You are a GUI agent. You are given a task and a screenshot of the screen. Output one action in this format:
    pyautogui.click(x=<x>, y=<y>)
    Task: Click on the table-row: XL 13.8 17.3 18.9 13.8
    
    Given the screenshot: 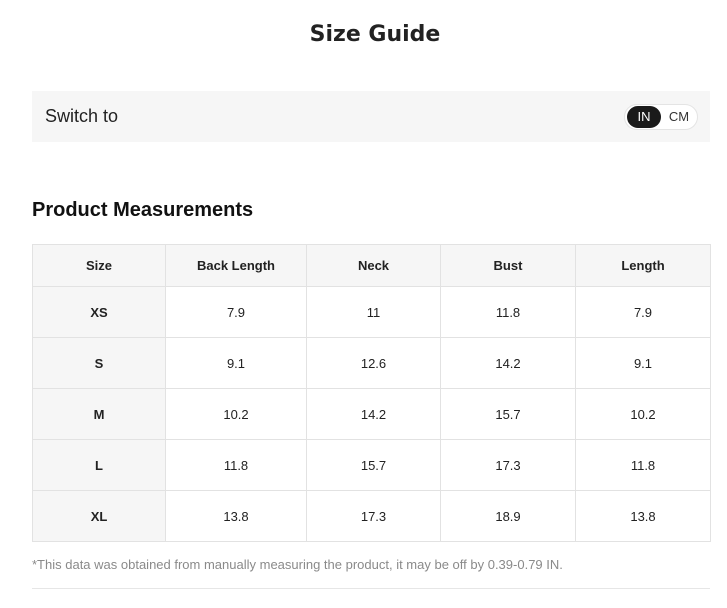 What is the action you would take?
    pyautogui.click(x=371, y=516)
    